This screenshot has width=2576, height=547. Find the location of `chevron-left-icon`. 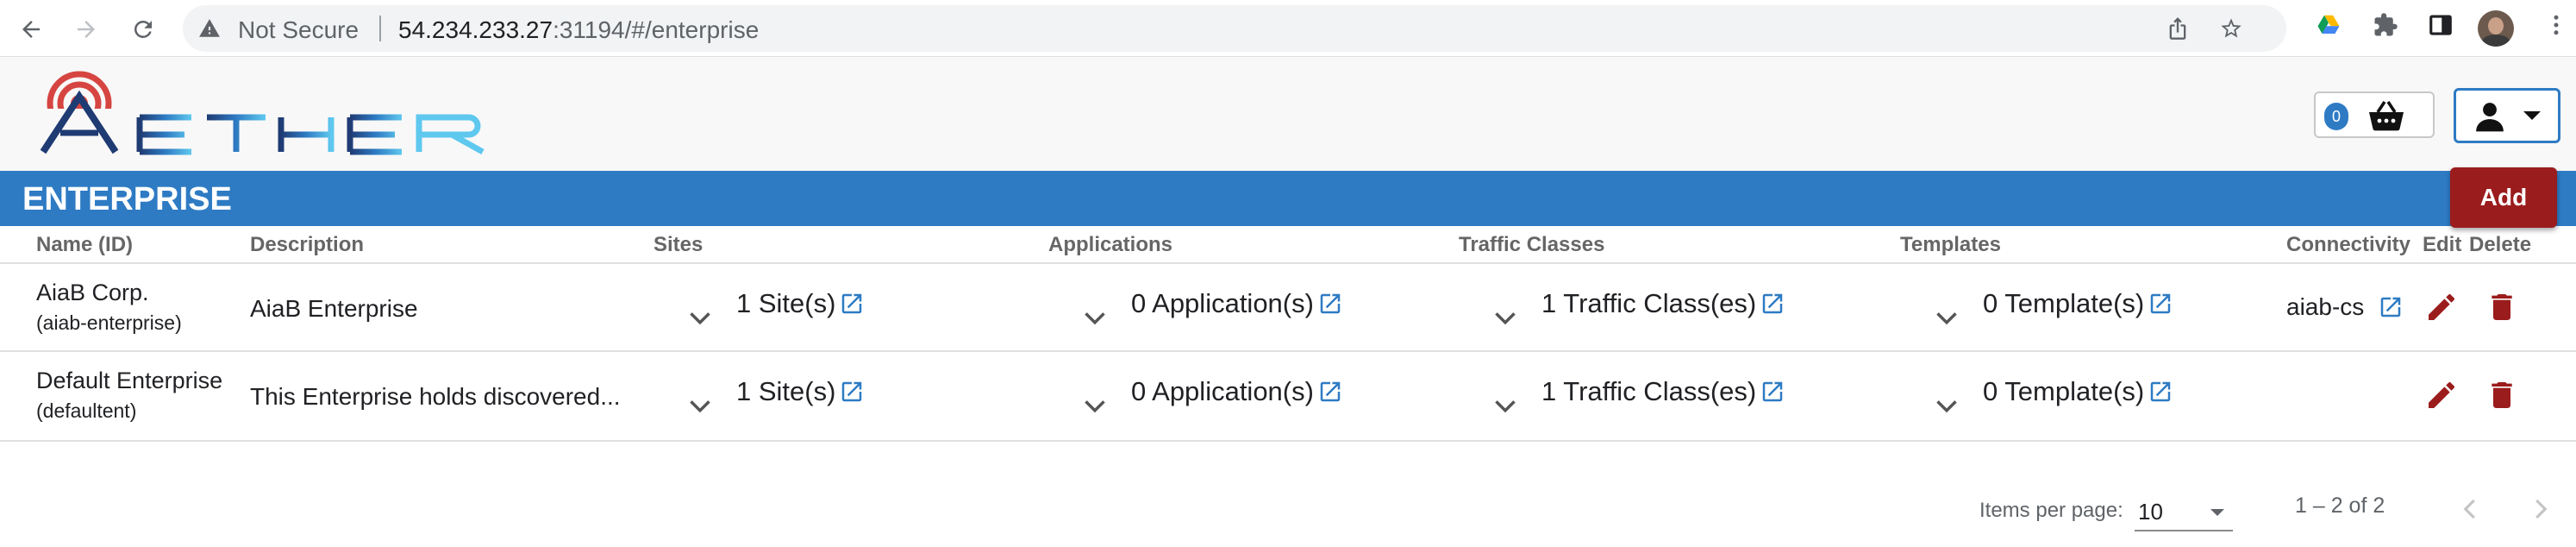

chevron-left-icon is located at coordinates (2469, 509).